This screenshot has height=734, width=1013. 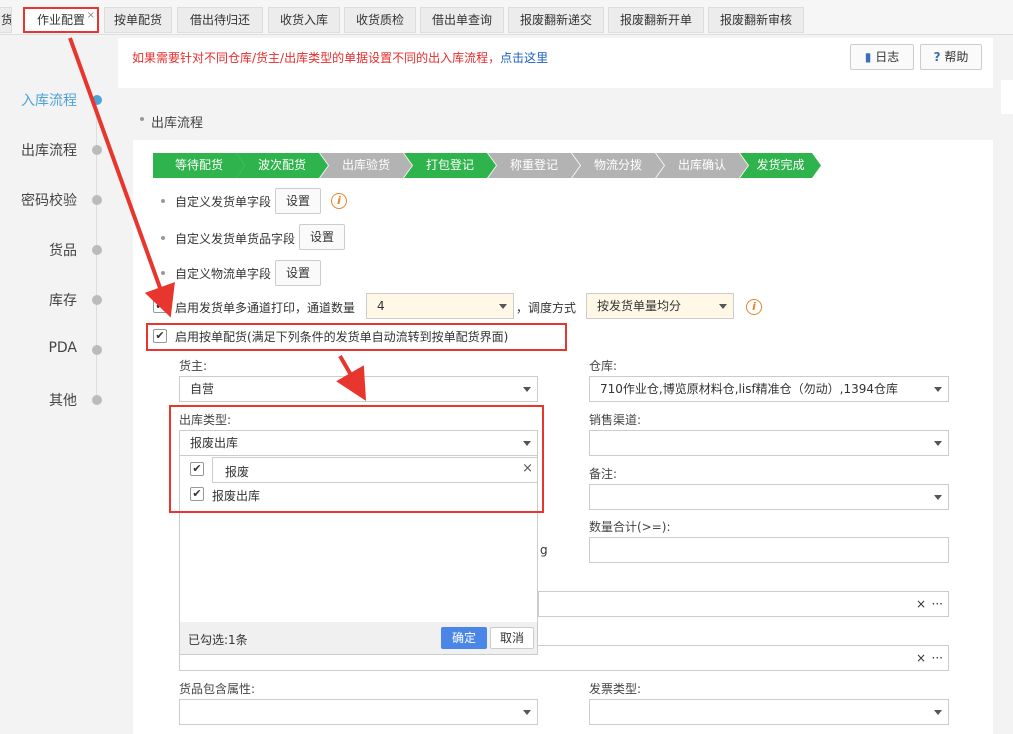 What do you see at coordinates (282, 165) in the screenshot?
I see `step-wave-picking: 波次配货` at bounding box center [282, 165].